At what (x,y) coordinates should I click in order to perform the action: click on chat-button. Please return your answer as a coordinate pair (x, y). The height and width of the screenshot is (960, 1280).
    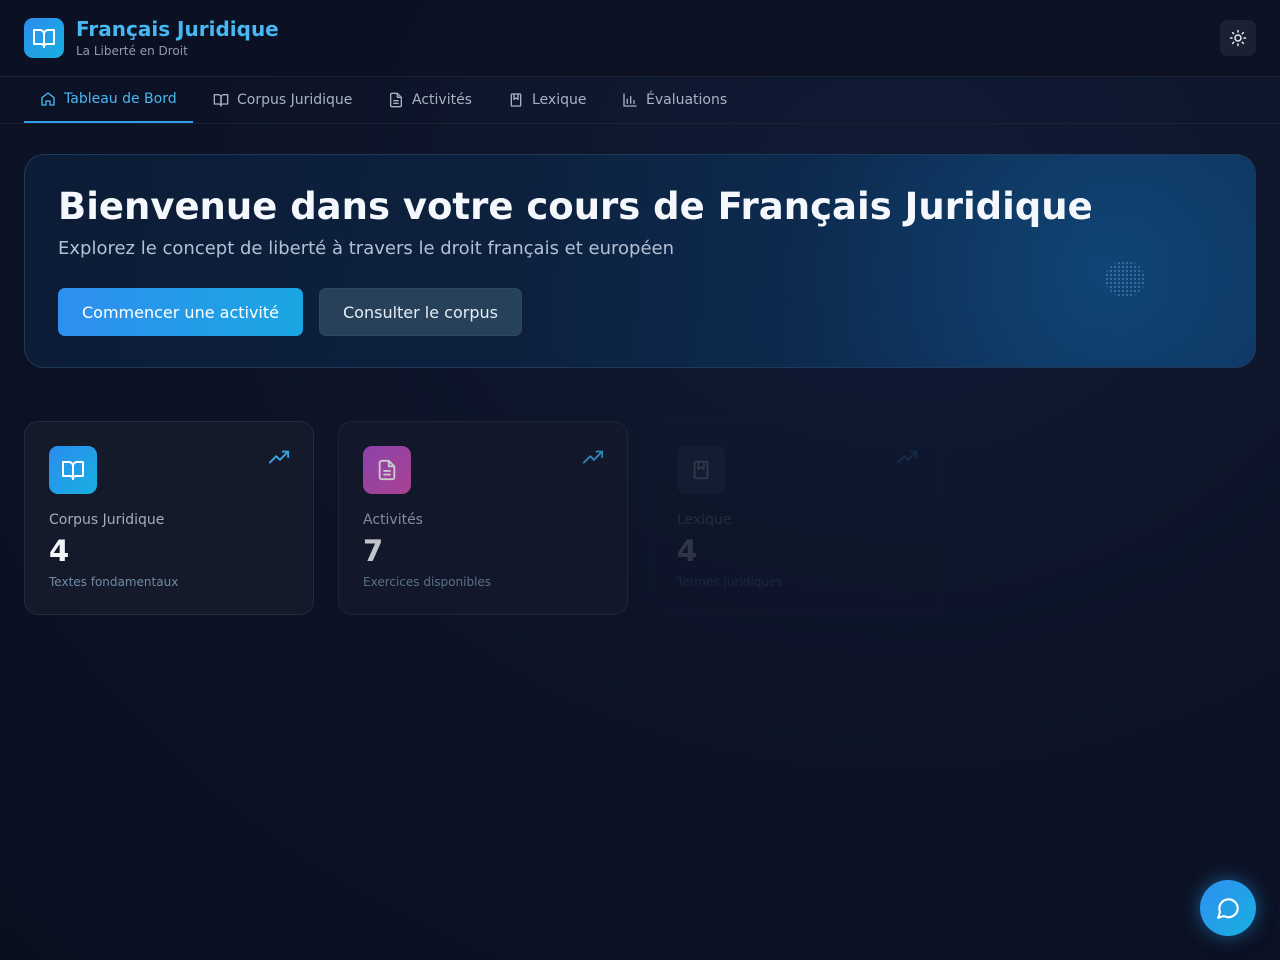
    Looking at the image, I should click on (1228, 908).